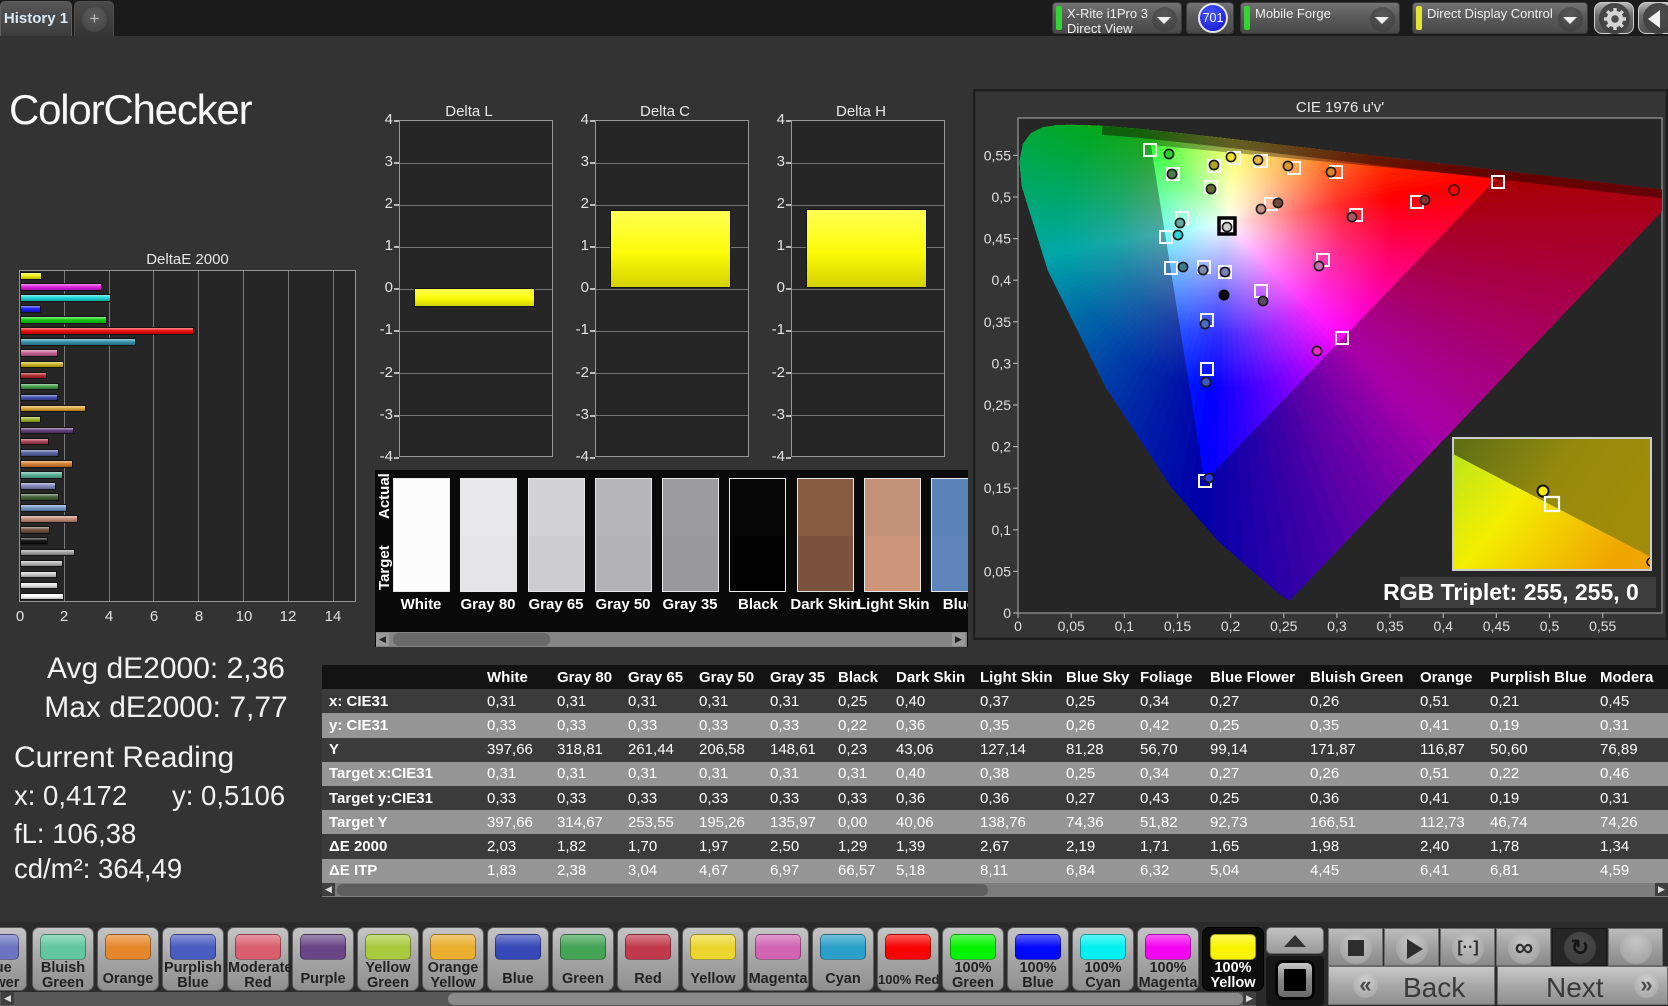 Image resolution: width=1668 pixels, height=1006 pixels. Describe the element at coordinates (1340, 107) in the screenshot. I see `svg-text: CIE 1976 u'v'` at that location.